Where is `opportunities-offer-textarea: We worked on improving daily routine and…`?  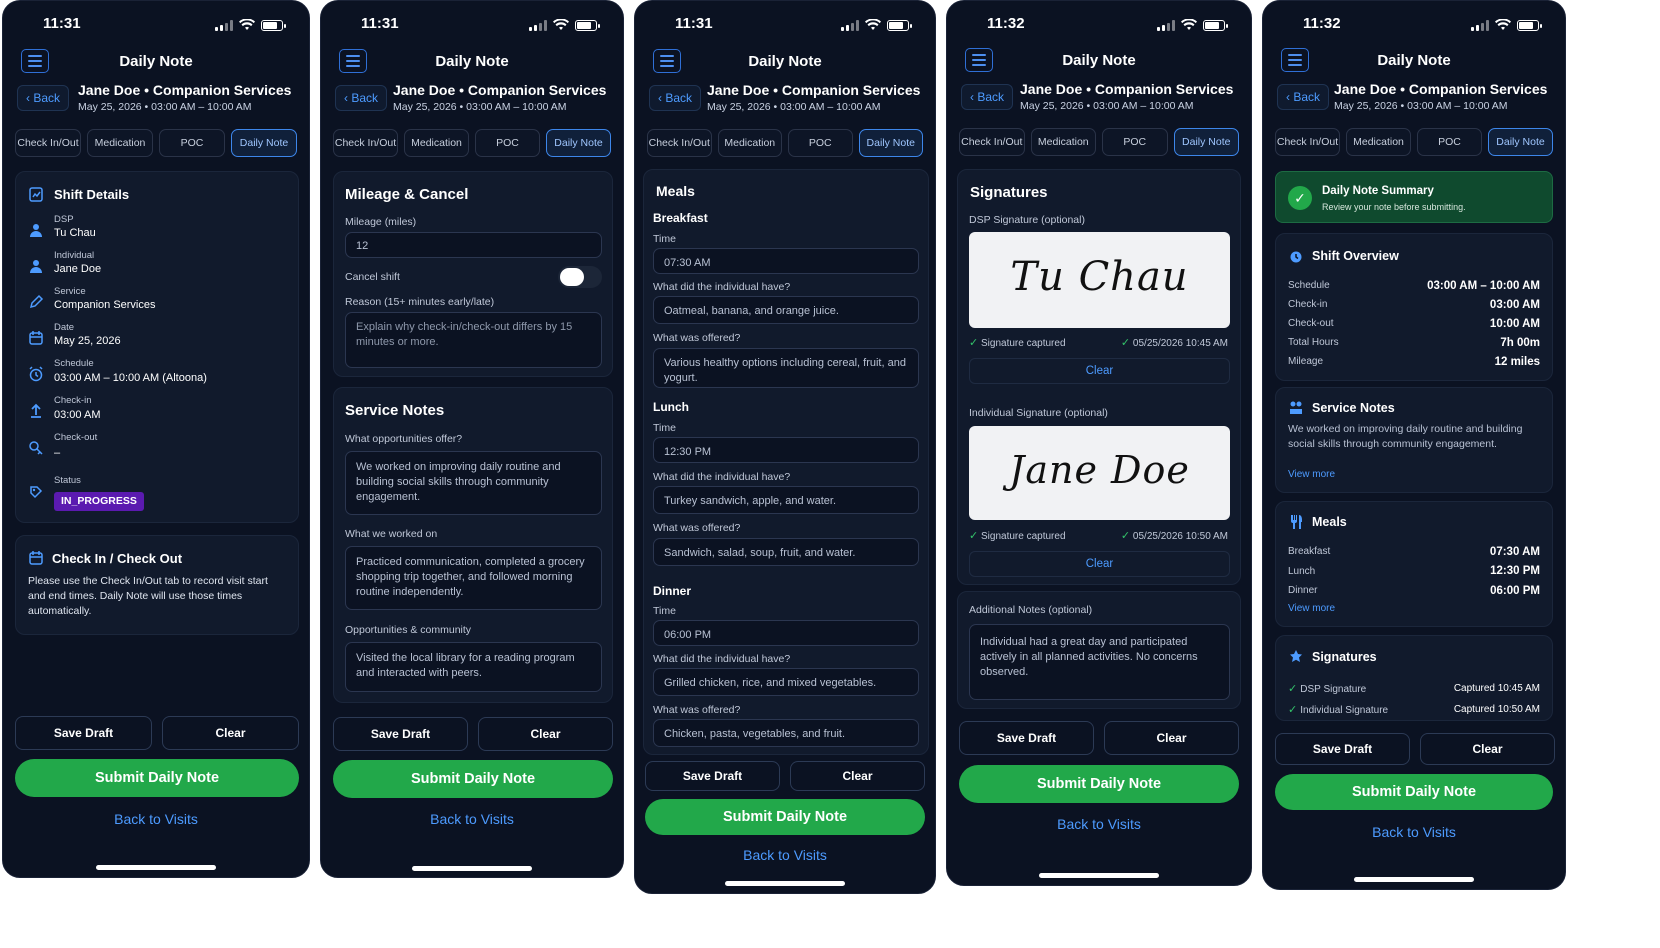 opportunities-offer-textarea: We worked on improving daily routine and… is located at coordinates (473, 483).